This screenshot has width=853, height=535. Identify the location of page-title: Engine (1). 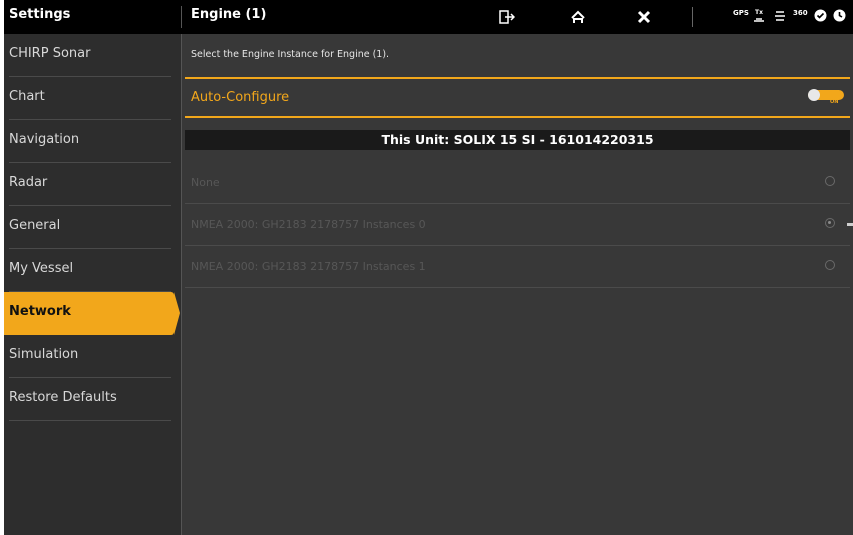
(229, 14).